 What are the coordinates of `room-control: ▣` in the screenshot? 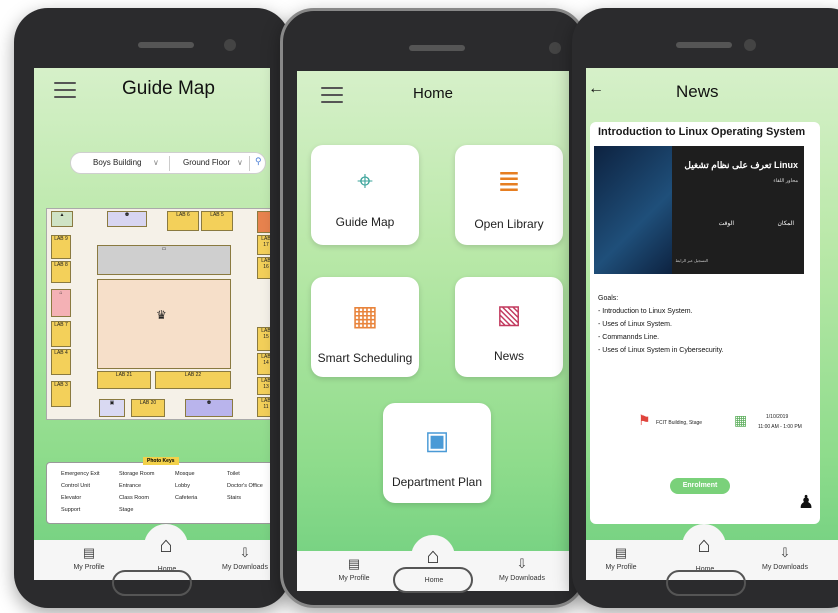 It's located at (112, 408).